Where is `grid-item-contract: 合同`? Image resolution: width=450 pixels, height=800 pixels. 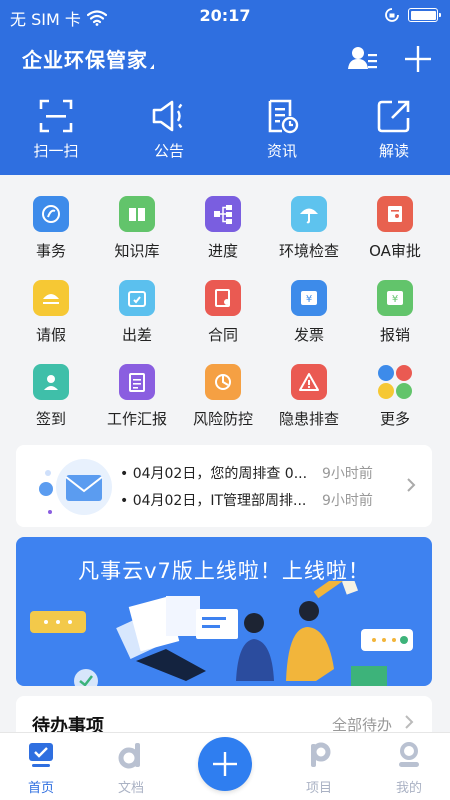 grid-item-contract: 合同 is located at coordinates (223, 312).